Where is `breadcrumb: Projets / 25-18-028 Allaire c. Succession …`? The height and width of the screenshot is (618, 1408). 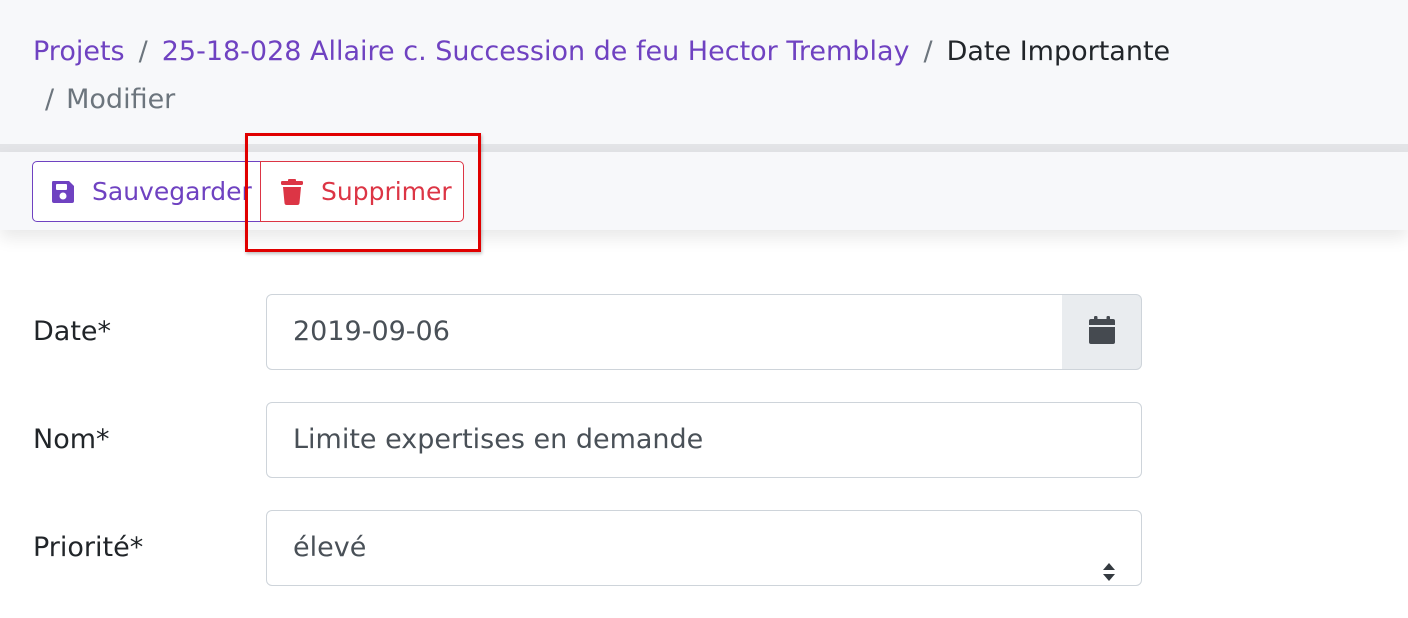 breadcrumb: Projets / 25-18-028 Allaire c. Succession … is located at coordinates (693, 76).